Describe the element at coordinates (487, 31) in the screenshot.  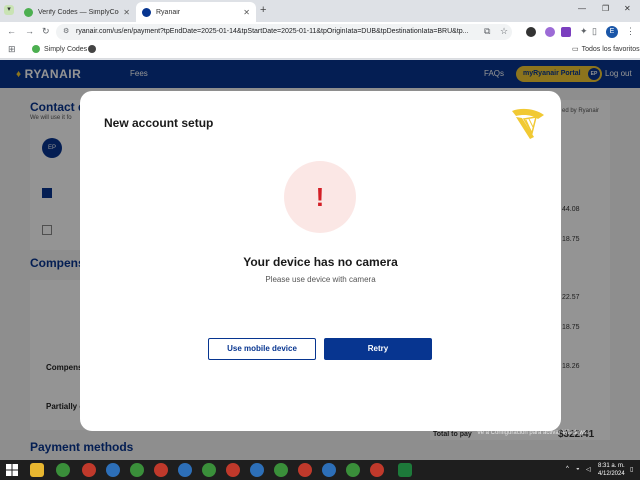
I see `translate-icon: ⧉` at that location.